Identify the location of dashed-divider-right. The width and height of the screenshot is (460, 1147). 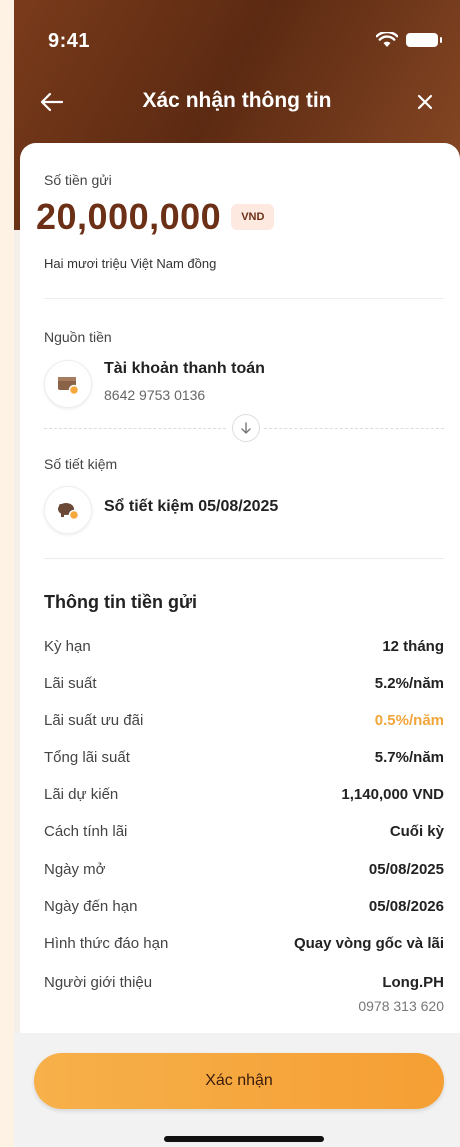
(354, 428).